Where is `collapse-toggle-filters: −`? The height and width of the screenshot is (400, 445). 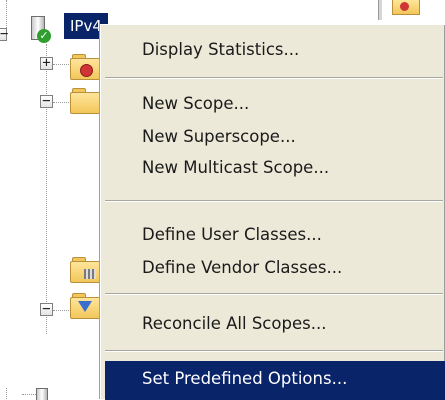
collapse-toggle-filters: − is located at coordinates (46, 309).